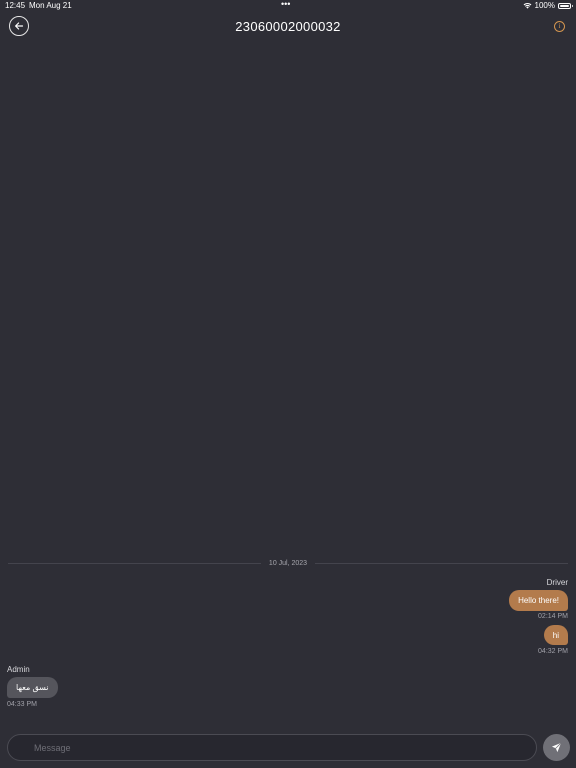  What do you see at coordinates (18, 669) in the screenshot?
I see `sender-label-admin: Admin` at bounding box center [18, 669].